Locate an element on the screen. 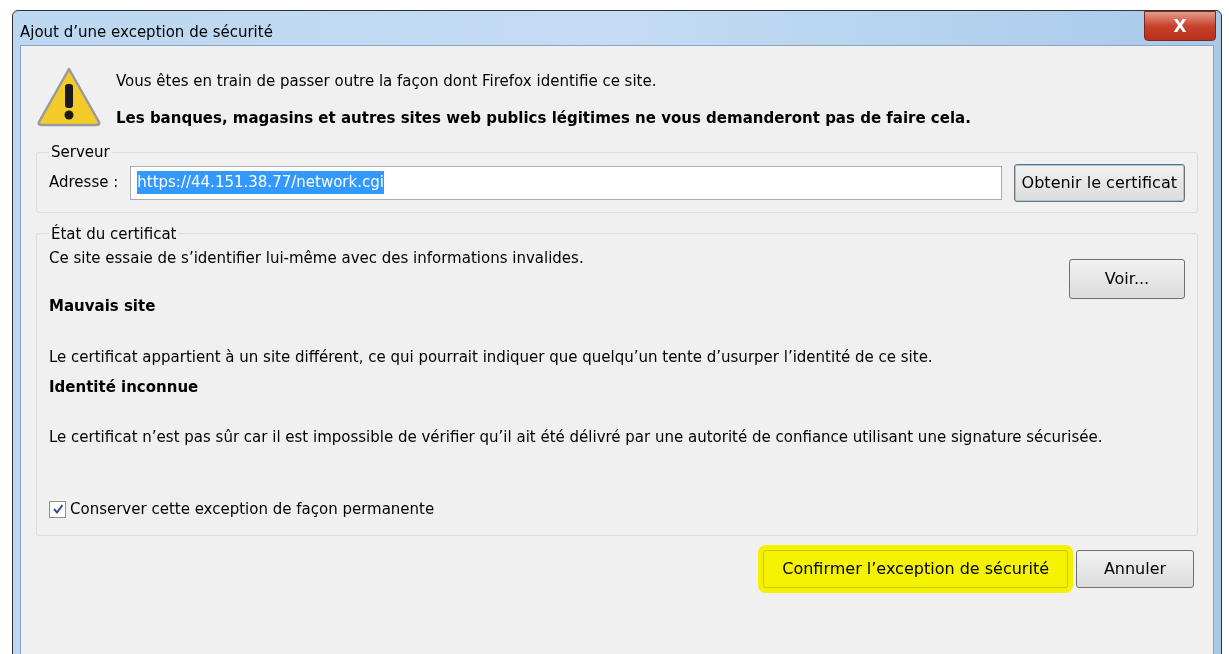  group-title: État du certificat is located at coordinates (114, 234).